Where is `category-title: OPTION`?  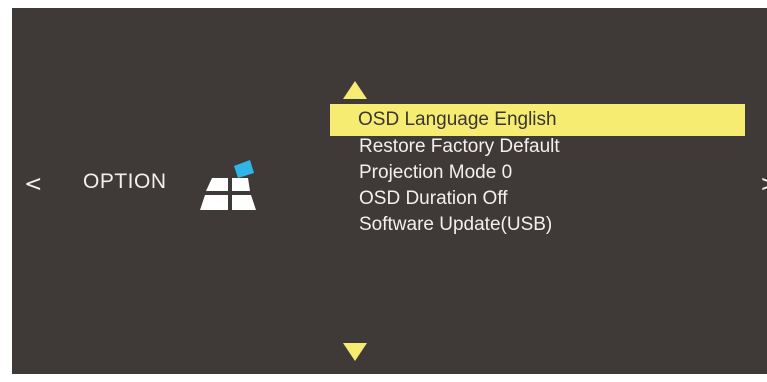
category-title: OPTION is located at coordinates (125, 181).